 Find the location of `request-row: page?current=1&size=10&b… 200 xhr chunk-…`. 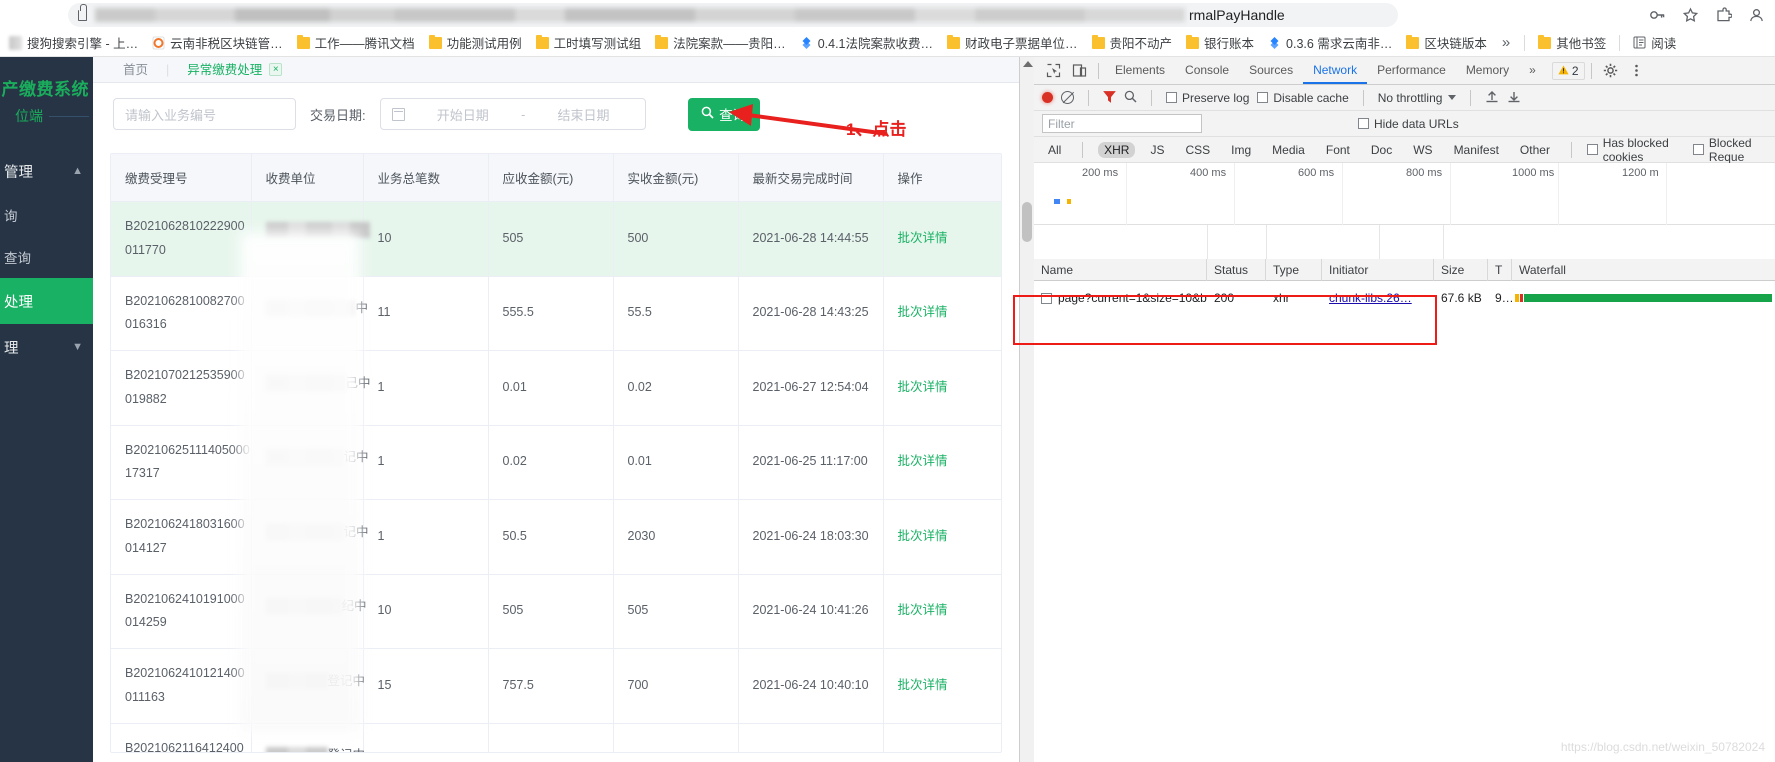

request-row: page?current=1&size=10&b… 200 xhr chunk-… is located at coordinates (1404, 298).